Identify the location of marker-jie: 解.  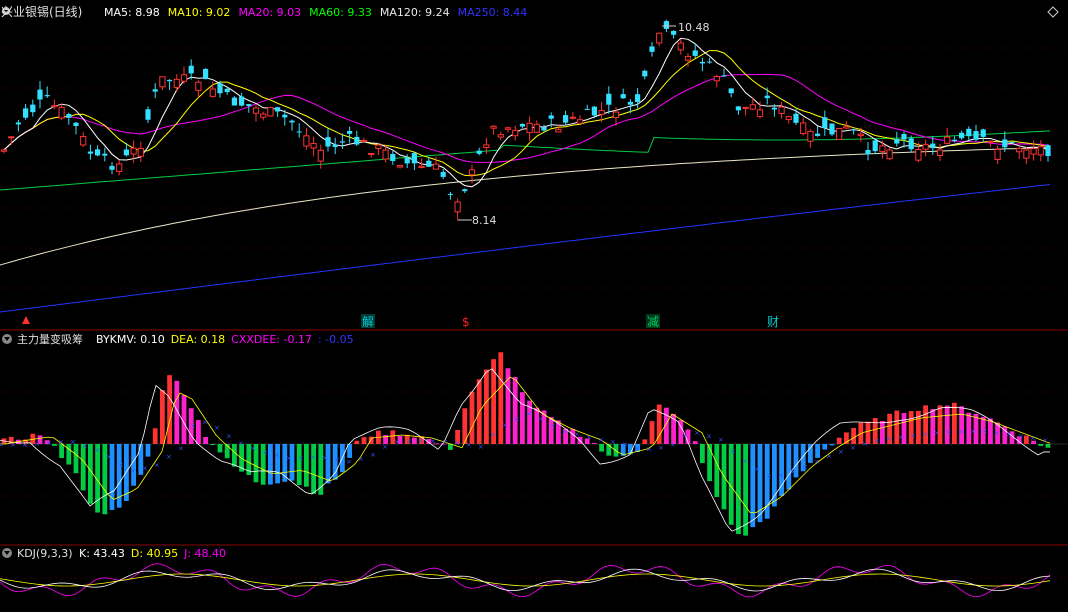
(368, 322).